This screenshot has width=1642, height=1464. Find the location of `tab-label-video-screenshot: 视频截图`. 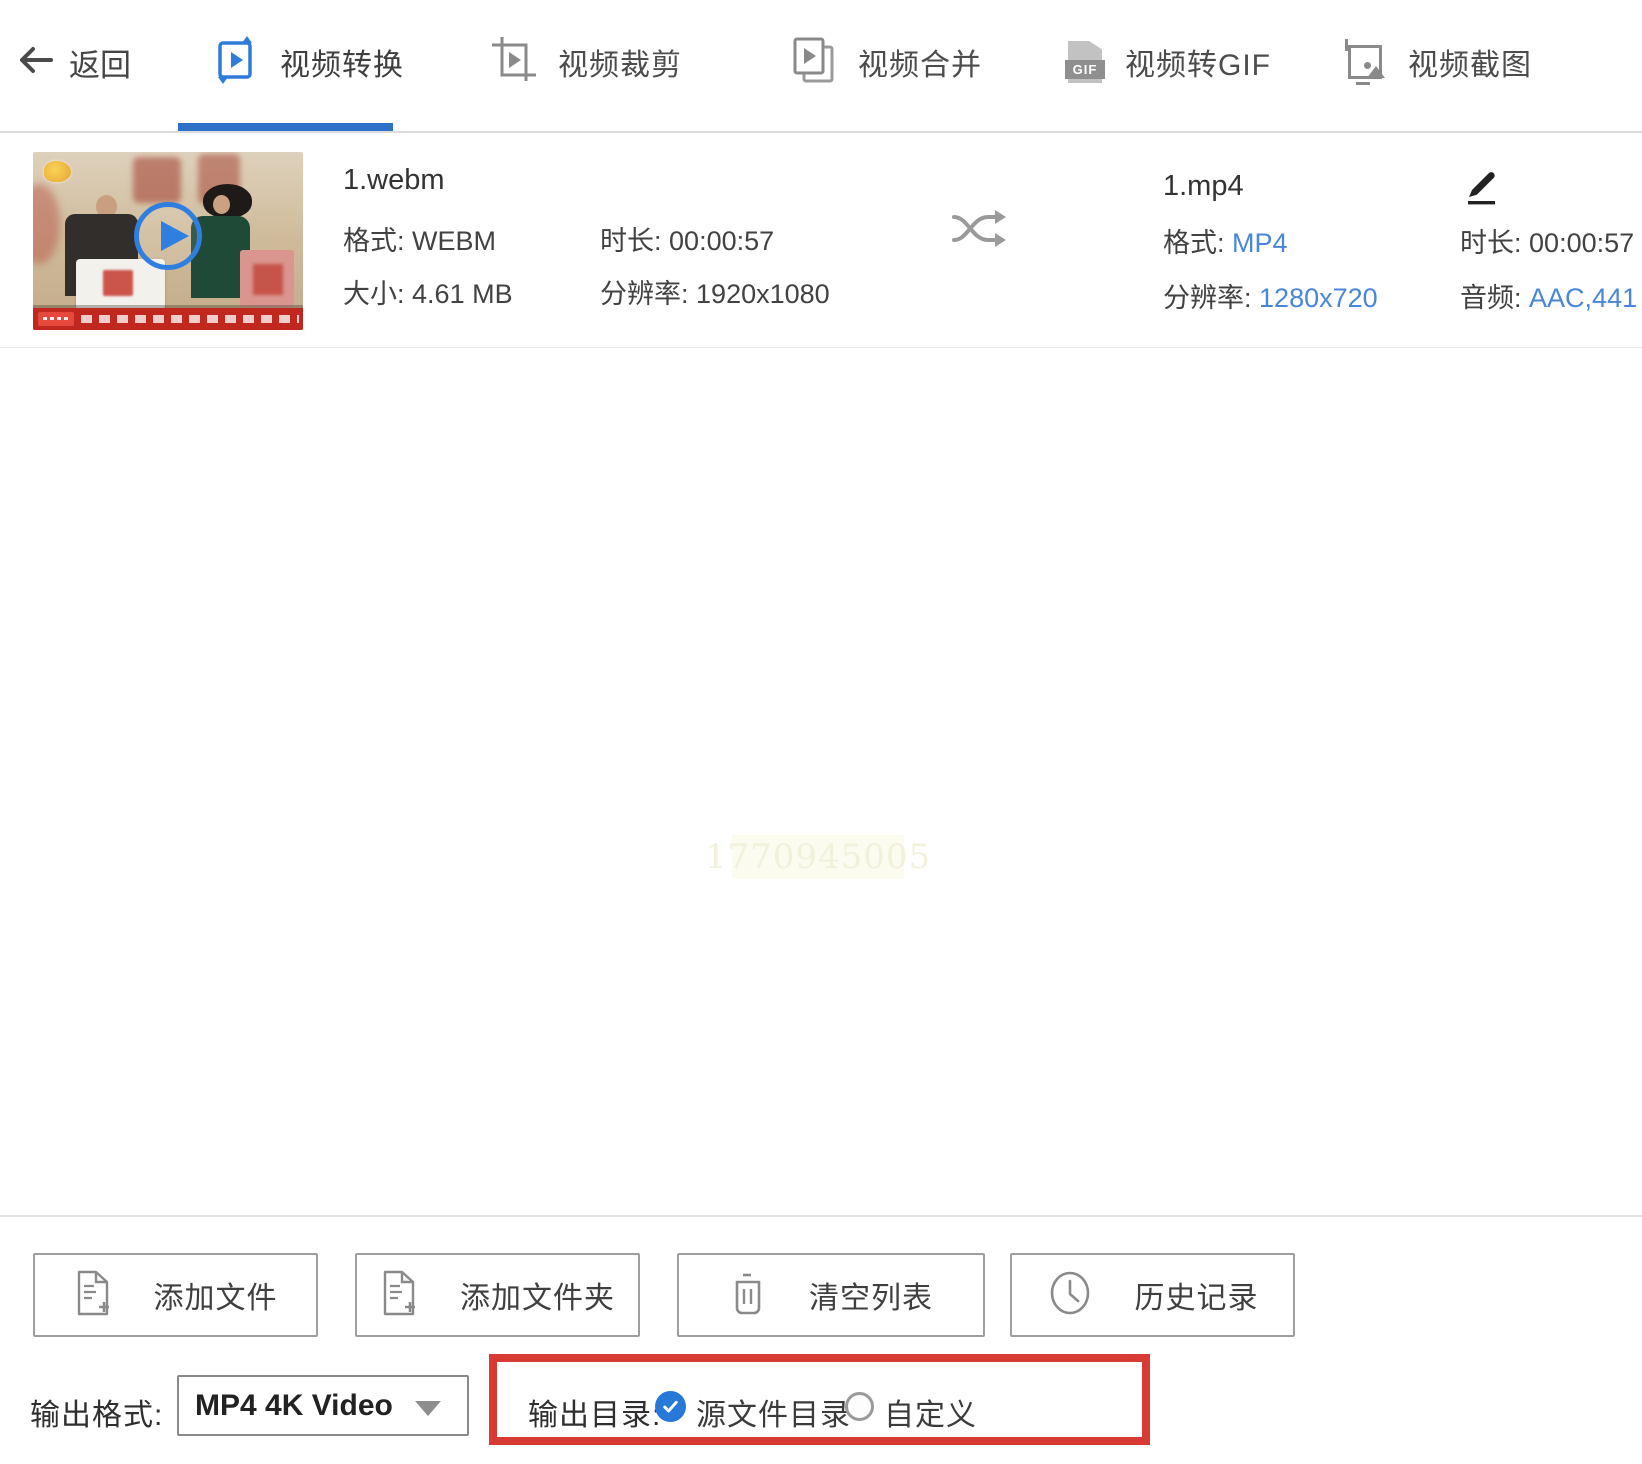

tab-label-video-screenshot: 视频截图 is located at coordinates (1470, 65).